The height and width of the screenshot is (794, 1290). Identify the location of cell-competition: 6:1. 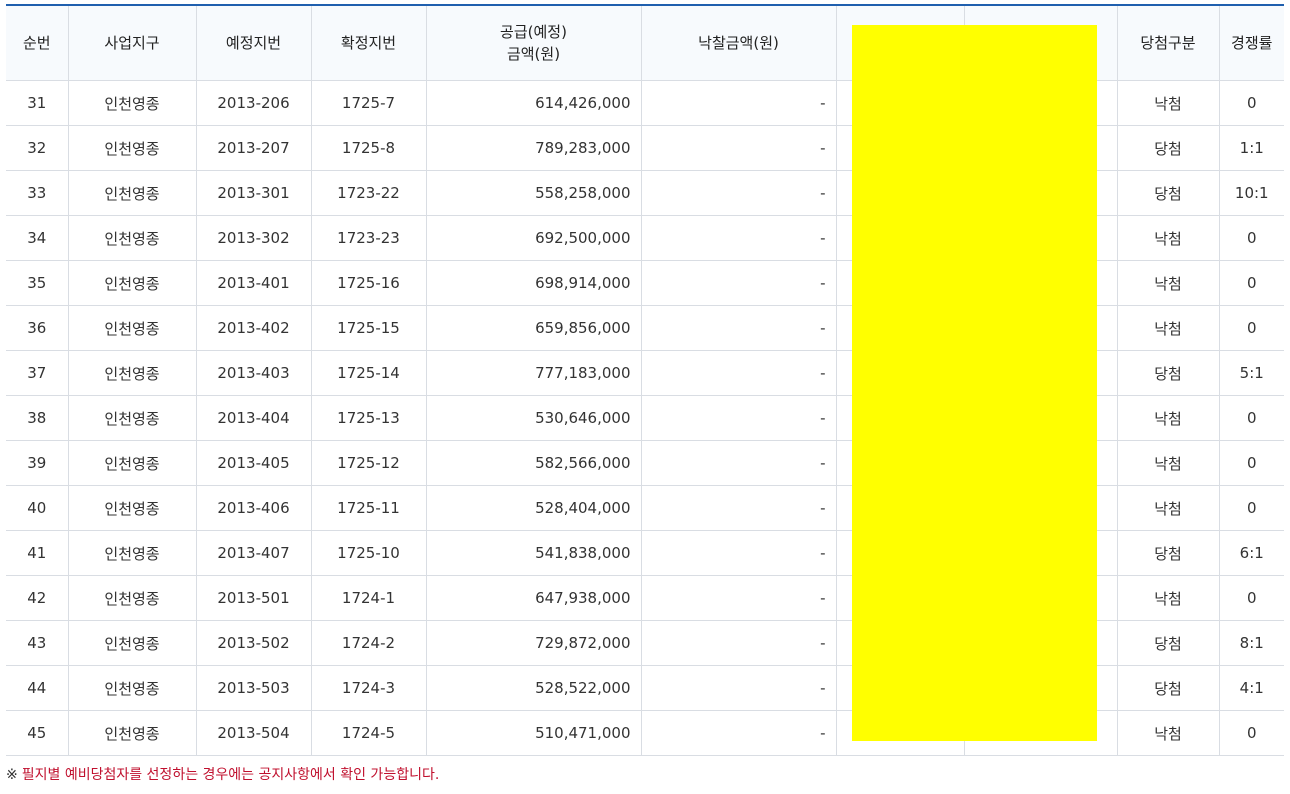
(1251, 553).